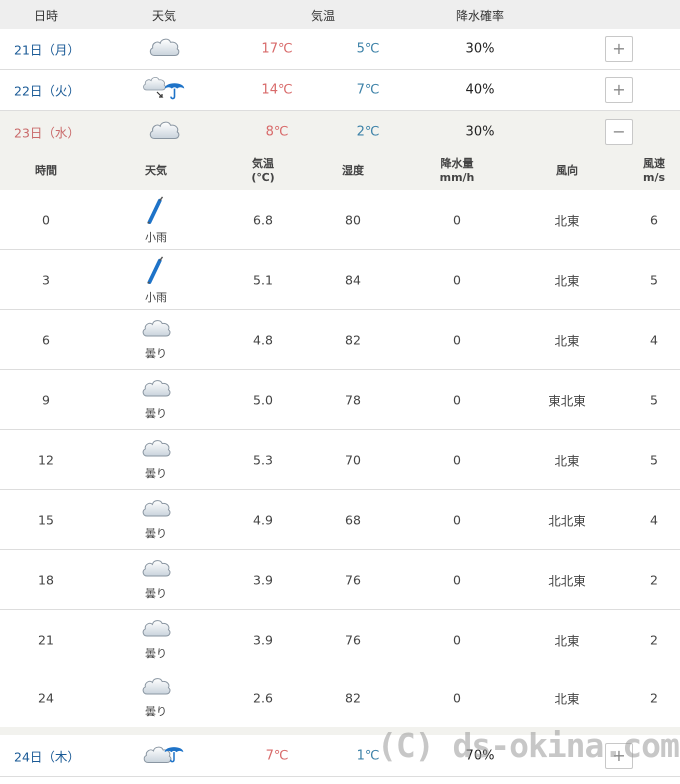  I want to click on hourly-row: 15 曇り 4.9 68 0 北北東 4, so click(340, 520).